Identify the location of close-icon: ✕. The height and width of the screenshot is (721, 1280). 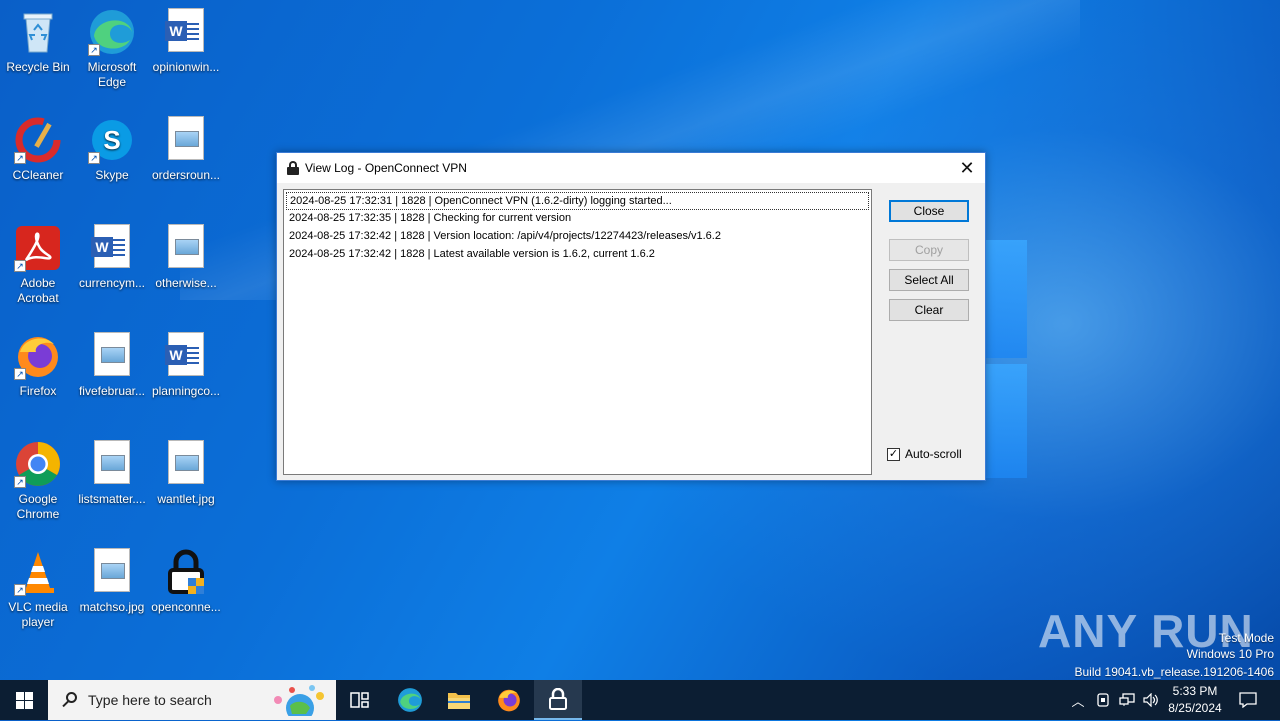
(967, 168).